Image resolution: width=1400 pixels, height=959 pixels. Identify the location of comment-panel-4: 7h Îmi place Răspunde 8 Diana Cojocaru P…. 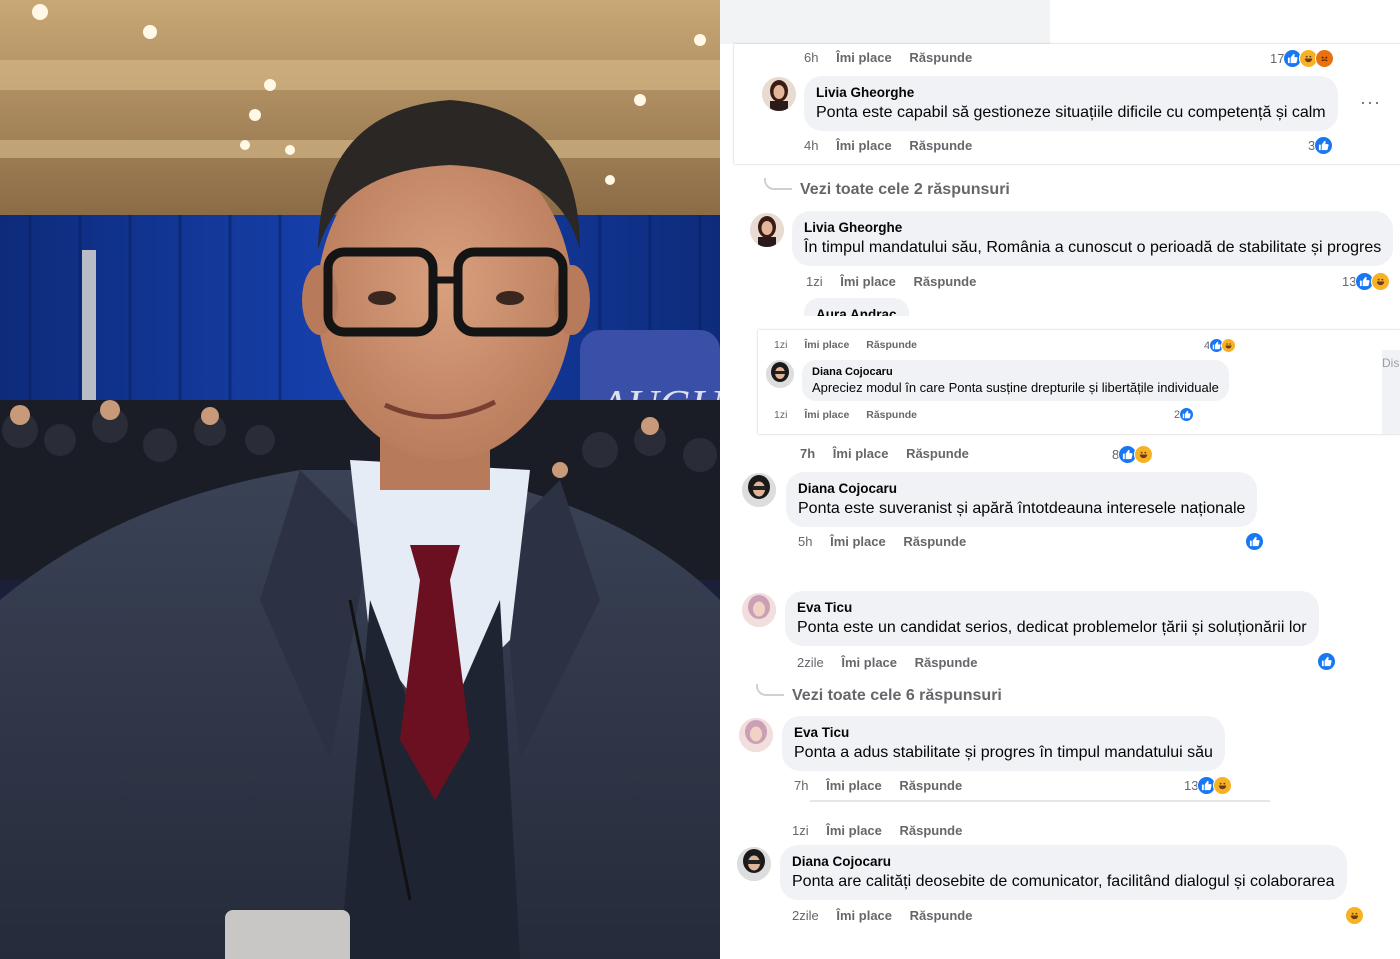
(1060, 505).